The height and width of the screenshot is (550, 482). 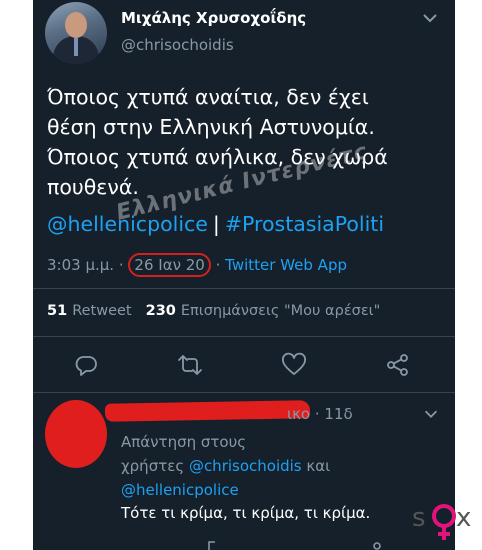 I want to click on reply-actions, so click(x=244, y=543).